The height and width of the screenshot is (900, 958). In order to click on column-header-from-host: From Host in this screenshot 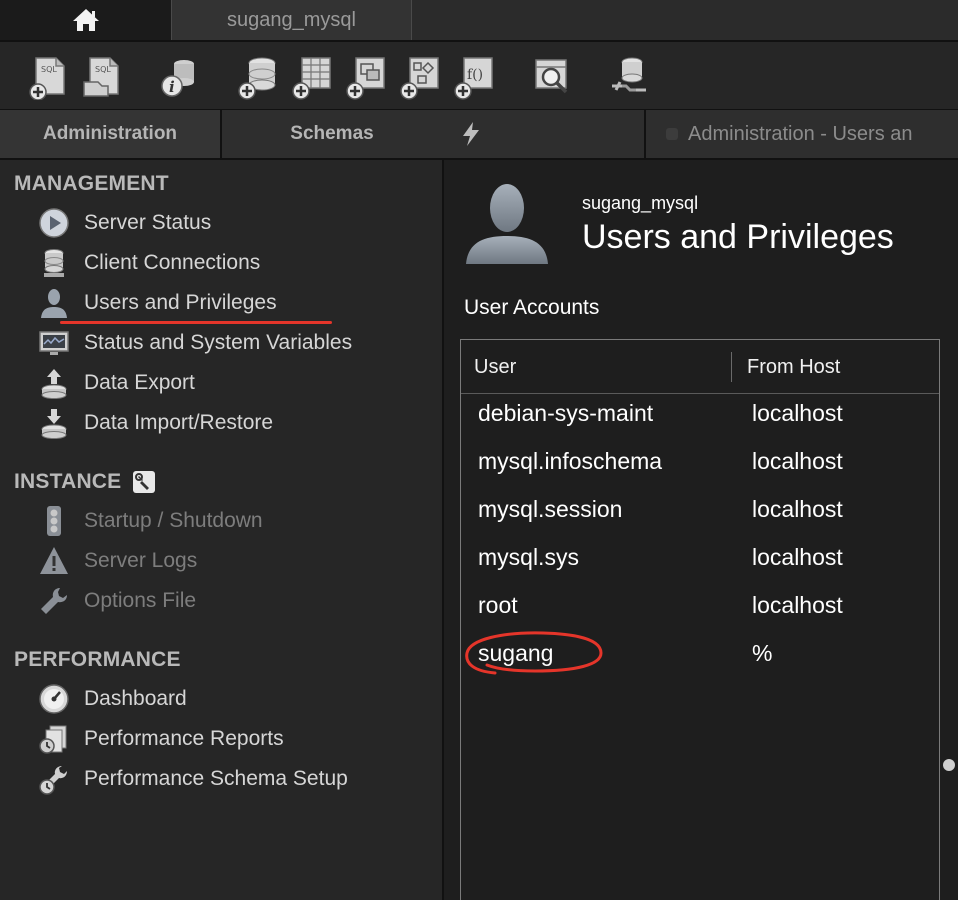, I will do `click(793, 367)`.